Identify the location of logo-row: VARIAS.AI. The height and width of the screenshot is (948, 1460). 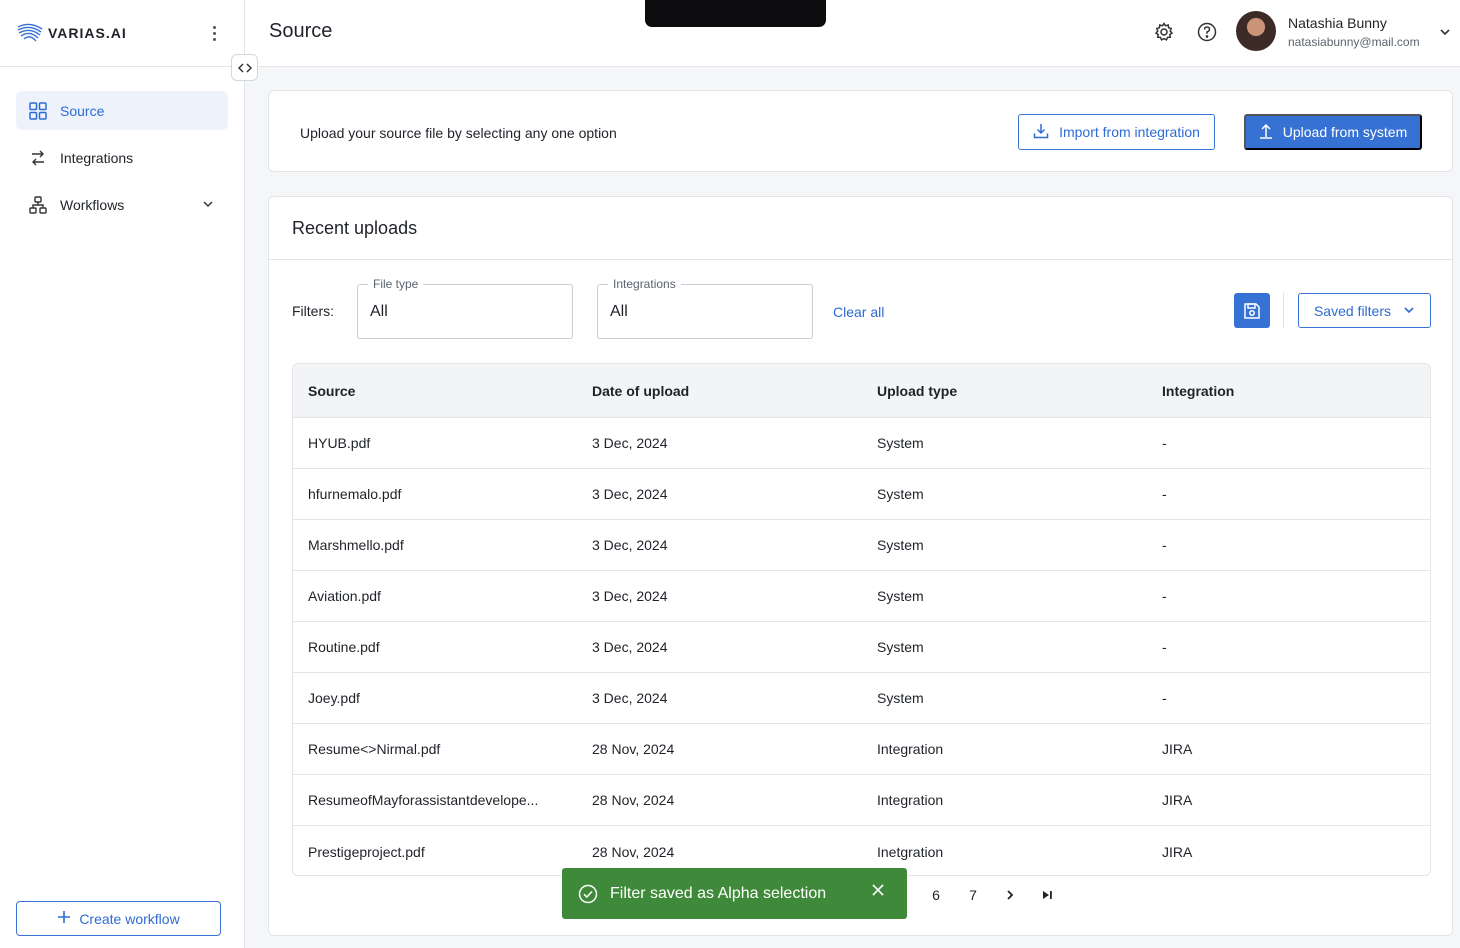
(122, 33).